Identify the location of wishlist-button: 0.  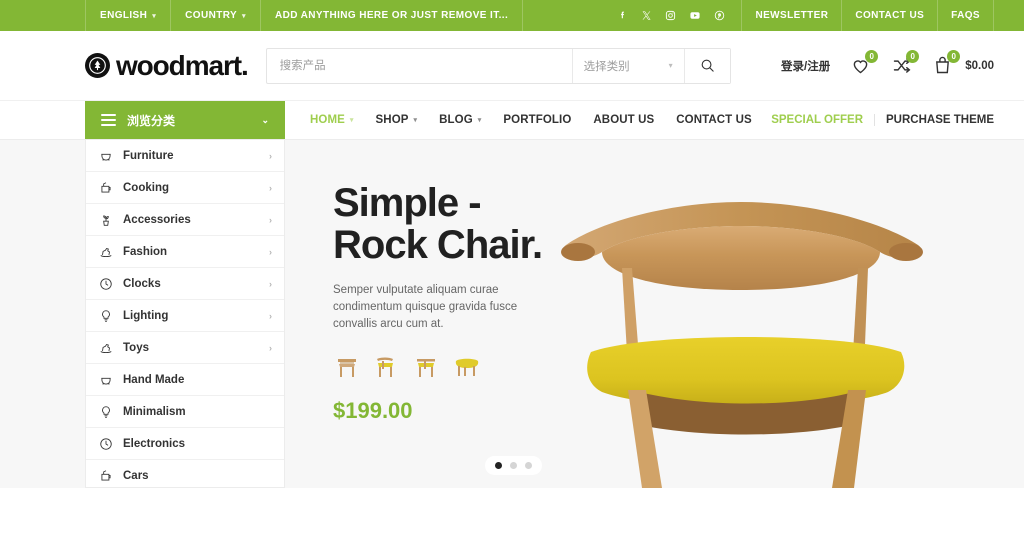
(864, 63).